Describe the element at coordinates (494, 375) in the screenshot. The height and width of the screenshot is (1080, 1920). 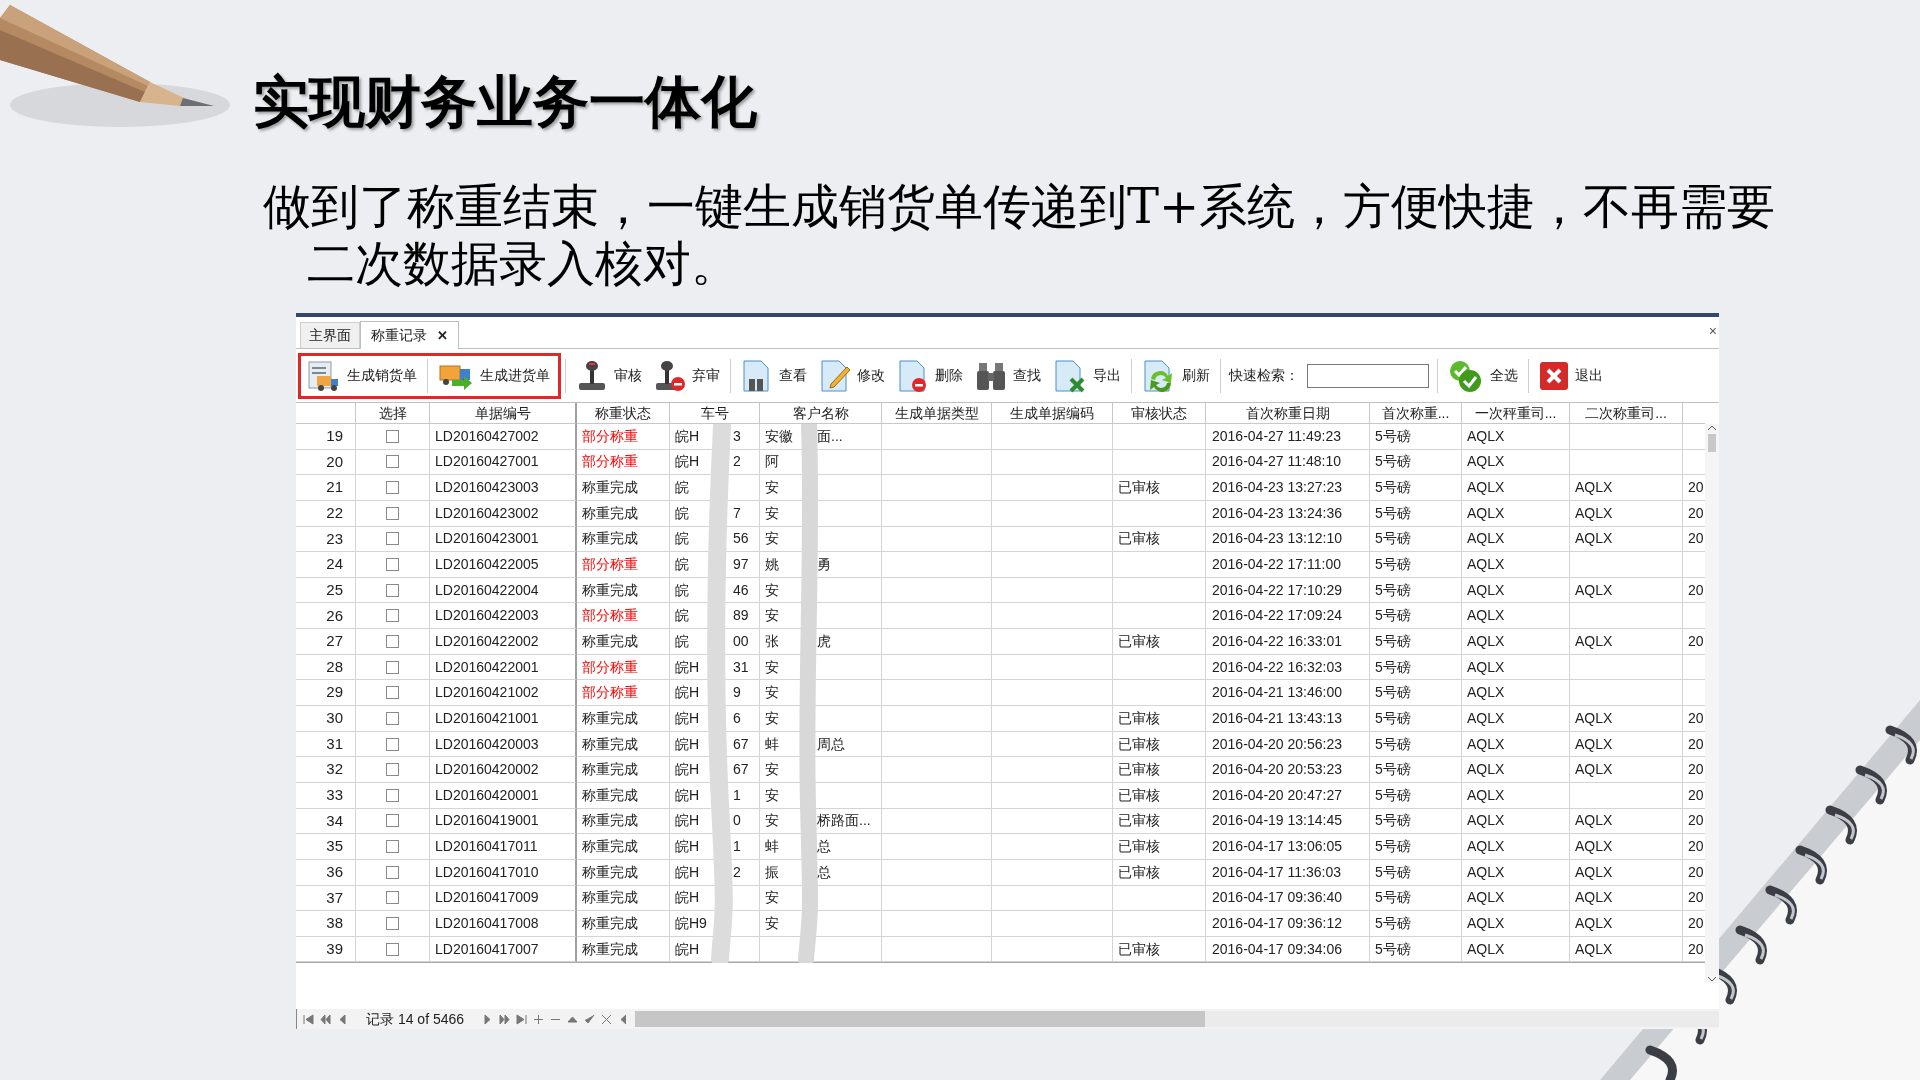
I see `toolbar-button: 生成进货单` at that location.